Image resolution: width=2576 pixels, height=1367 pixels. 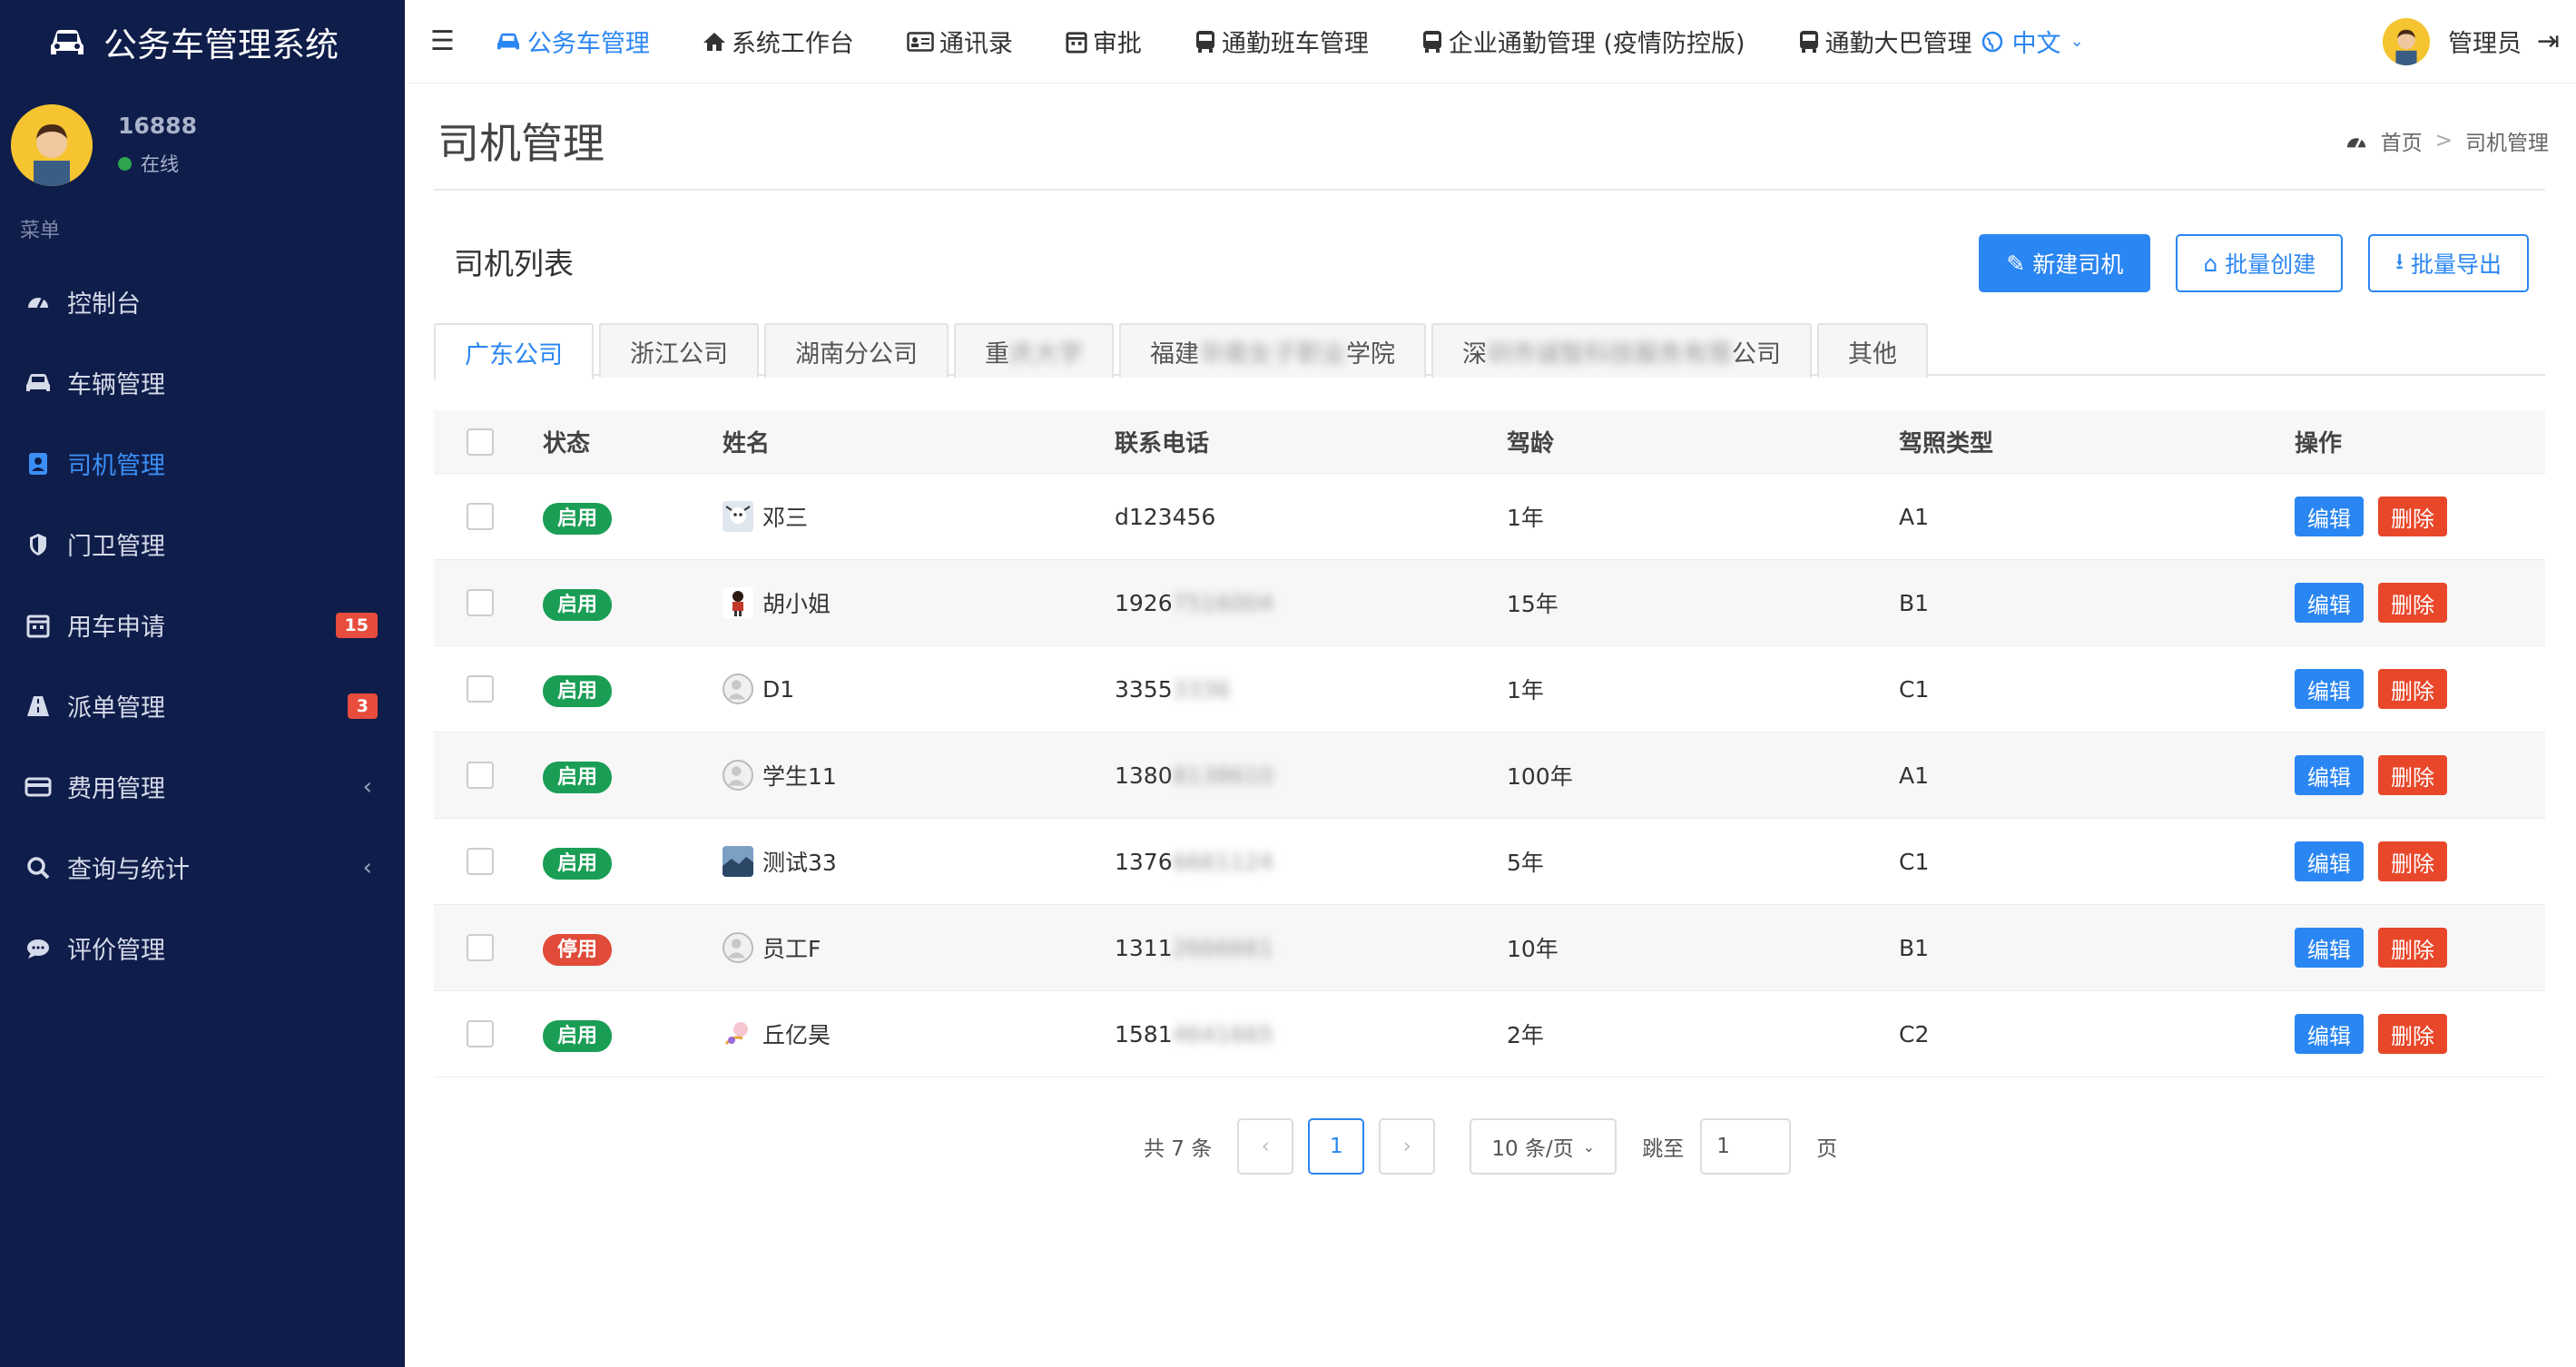 I want to click on panel-title: 司机列表, so click(x=514, y=263).